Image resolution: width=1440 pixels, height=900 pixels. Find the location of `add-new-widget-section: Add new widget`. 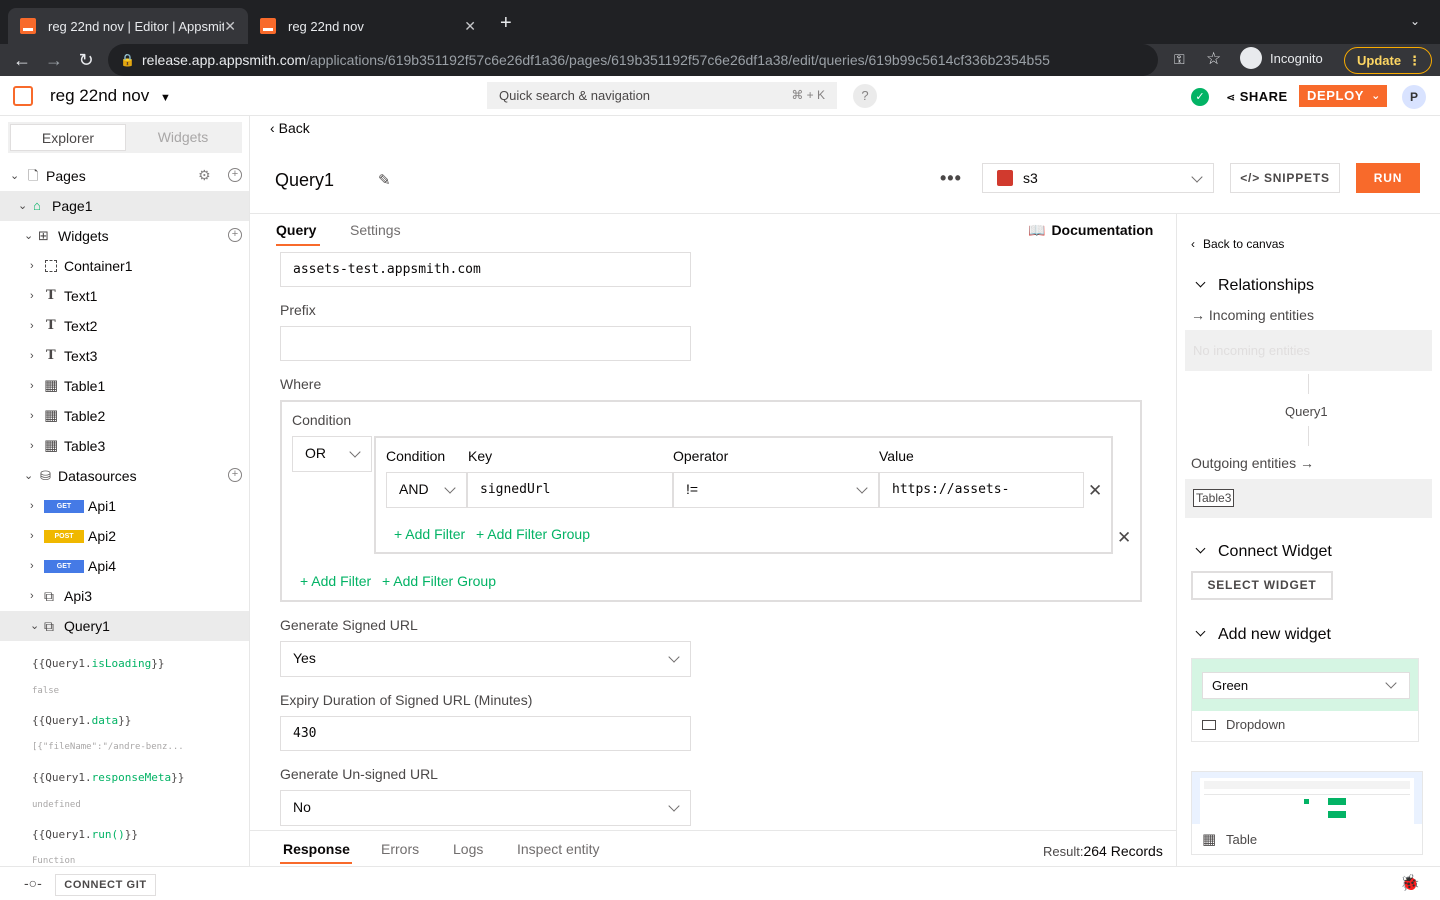

add-new-widget-section: Add new widget is located at coordinates (1263, 635).